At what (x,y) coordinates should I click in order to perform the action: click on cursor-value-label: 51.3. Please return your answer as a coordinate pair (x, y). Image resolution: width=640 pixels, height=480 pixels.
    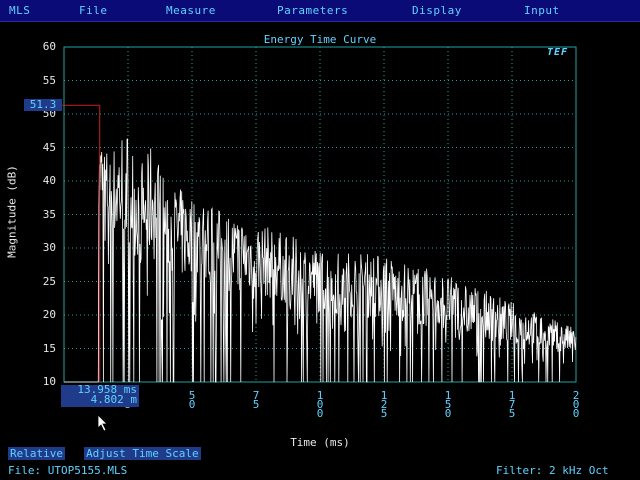
    Looking at the image, I should click on (43, 105).